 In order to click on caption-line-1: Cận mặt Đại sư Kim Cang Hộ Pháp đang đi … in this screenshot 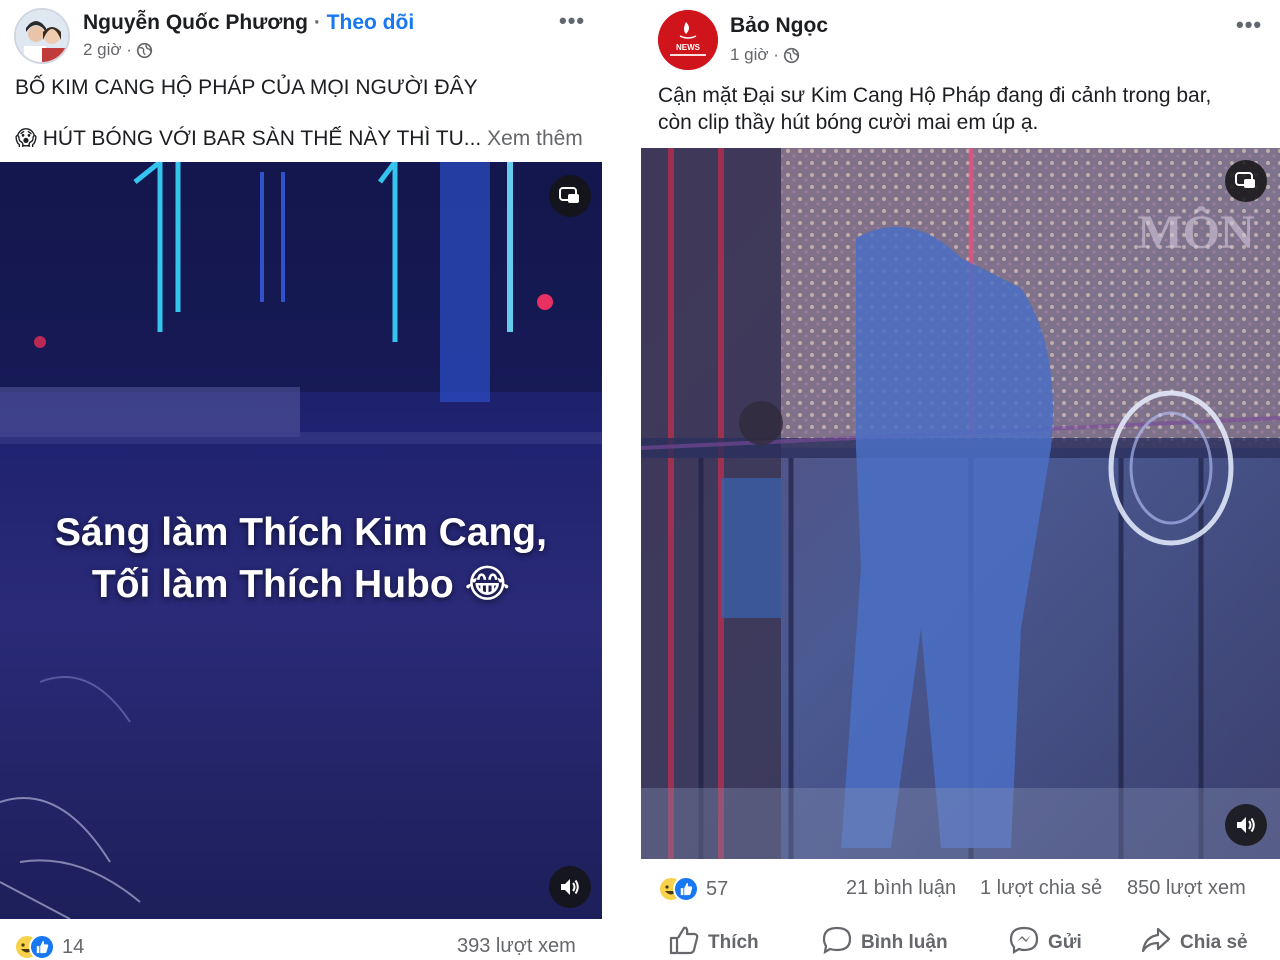, I will do `click(935, 95)`.